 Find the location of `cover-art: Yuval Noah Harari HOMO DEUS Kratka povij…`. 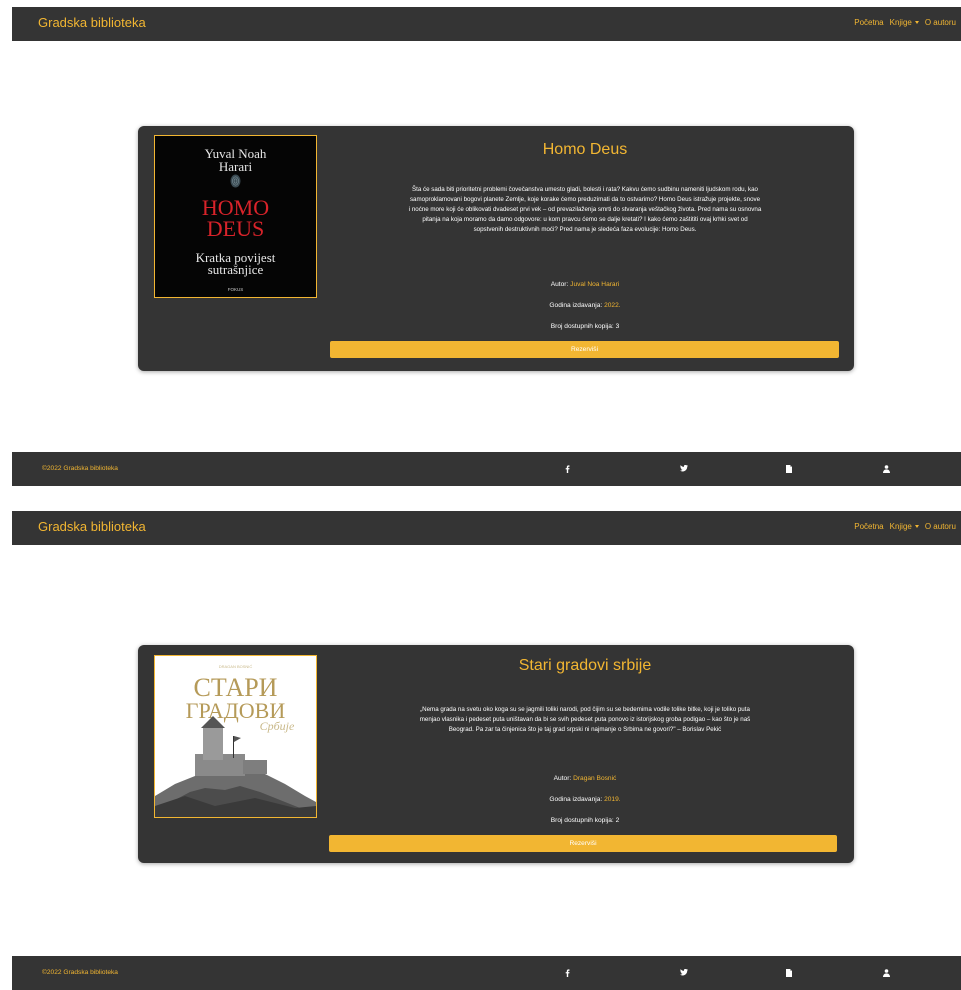

cover-art: Yuval Noah Harari HOMO DEUS Kratka povij… is located at coordinates (236, 219).